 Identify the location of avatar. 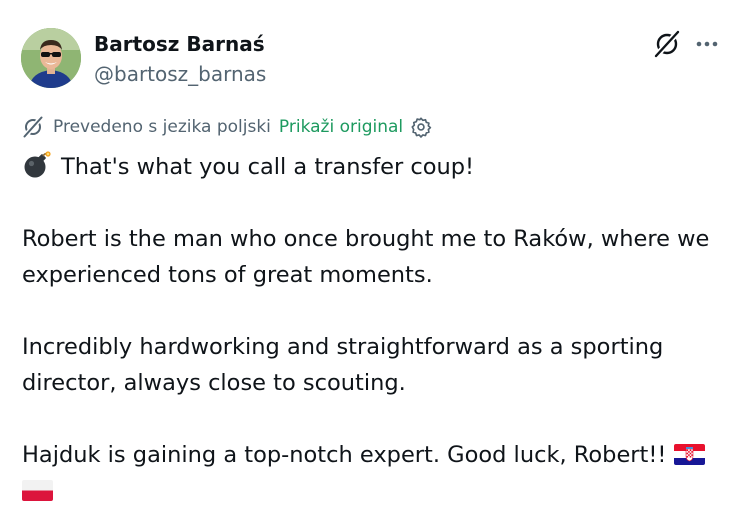
(51, 58).